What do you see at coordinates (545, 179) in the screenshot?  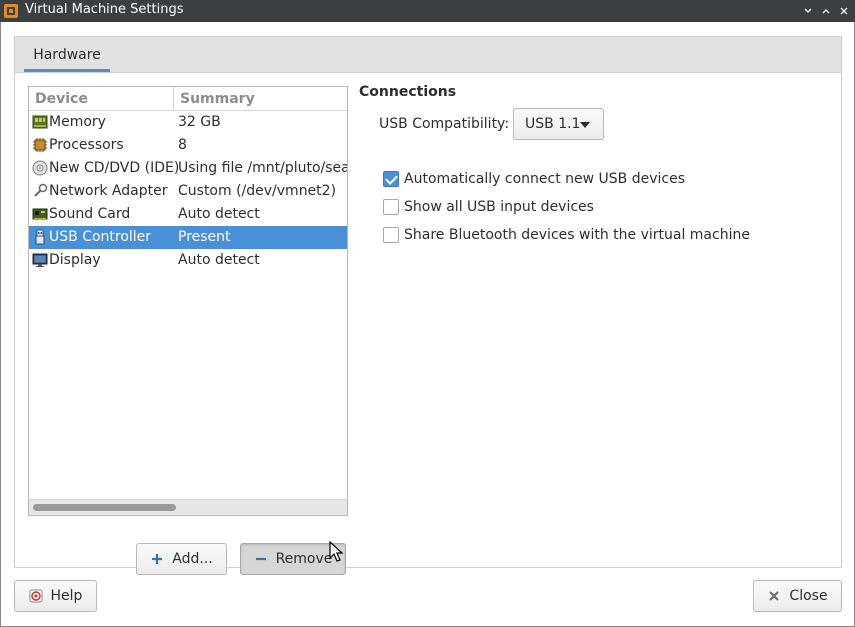 I see `auto-connect-usb-label: Automatically connect new USB devices` at bounding box center [545, 179].